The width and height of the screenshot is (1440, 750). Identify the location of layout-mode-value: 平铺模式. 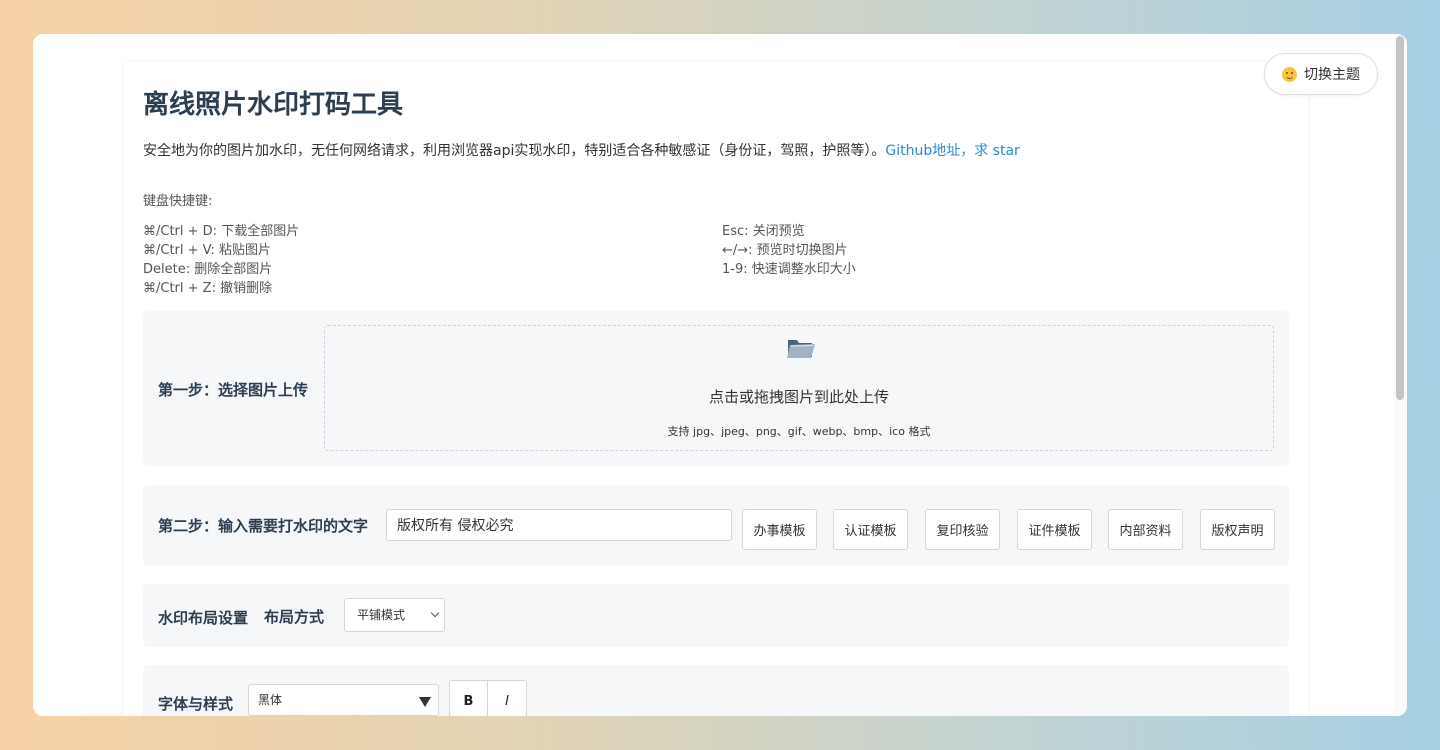
(381, 615).